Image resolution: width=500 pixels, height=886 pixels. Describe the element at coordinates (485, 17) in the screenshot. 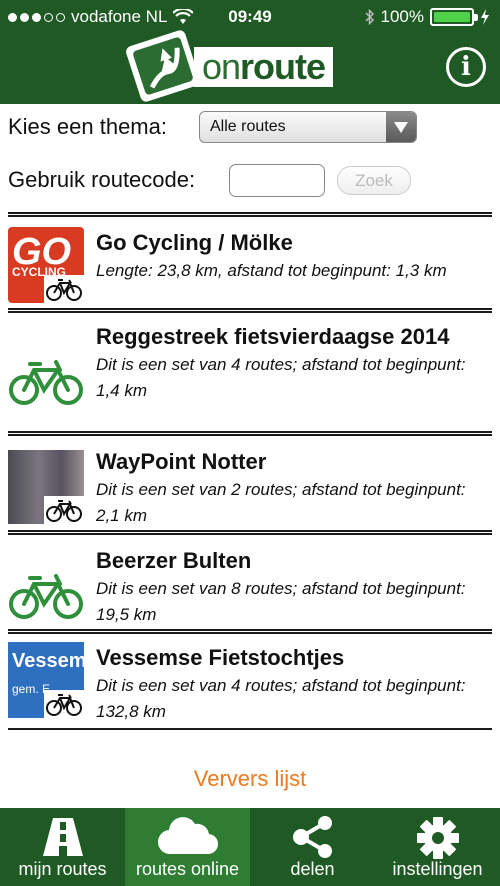

I see `charging-bolt-icon` at that location.